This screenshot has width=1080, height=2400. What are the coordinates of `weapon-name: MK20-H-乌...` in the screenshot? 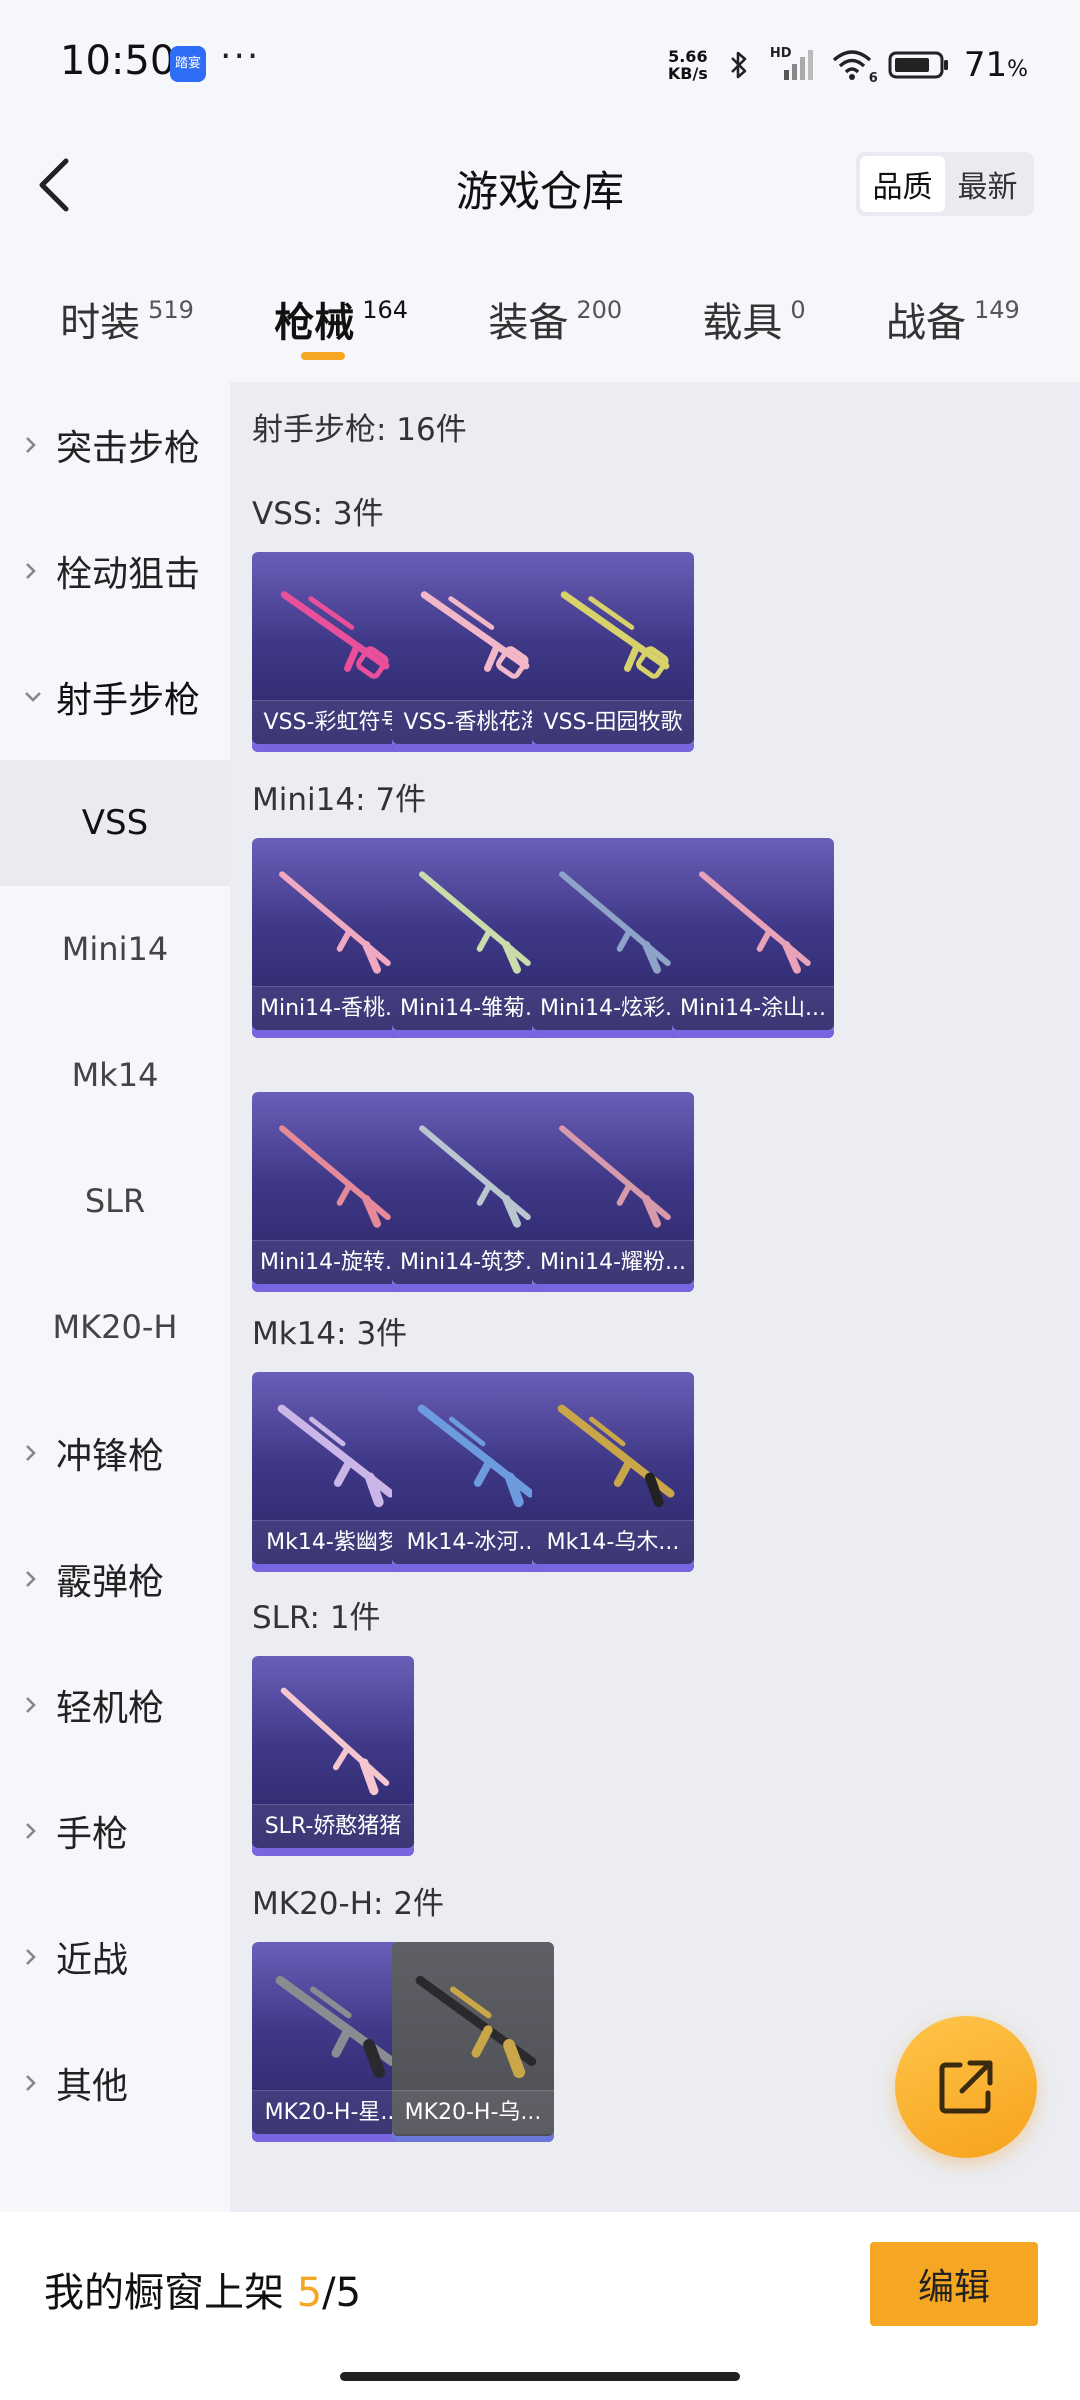 It's located at (473, 2112).